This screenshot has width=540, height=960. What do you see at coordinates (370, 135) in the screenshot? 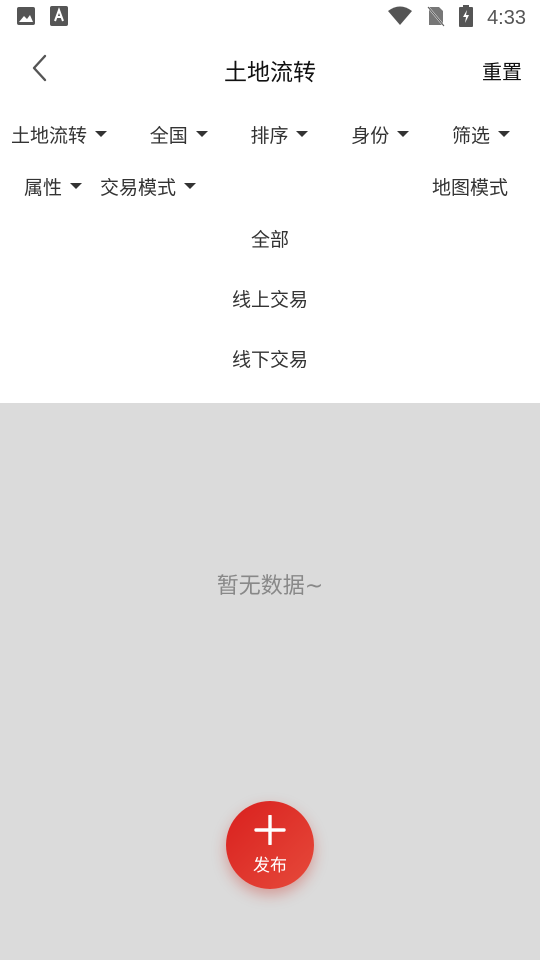
I see `filter-label: 身份` at bounding box center [370, 135].